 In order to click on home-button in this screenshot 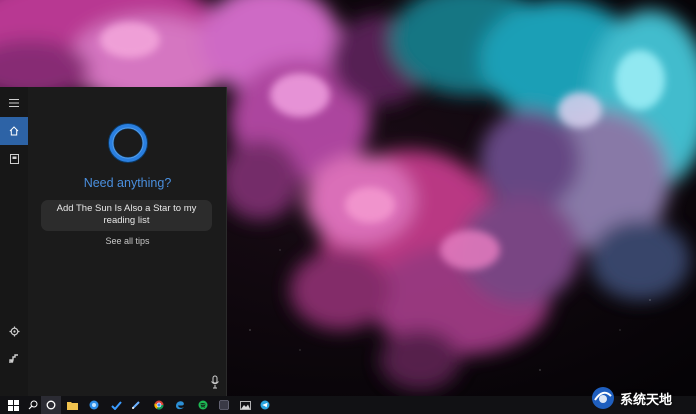, I will do `click(14, 131)`.